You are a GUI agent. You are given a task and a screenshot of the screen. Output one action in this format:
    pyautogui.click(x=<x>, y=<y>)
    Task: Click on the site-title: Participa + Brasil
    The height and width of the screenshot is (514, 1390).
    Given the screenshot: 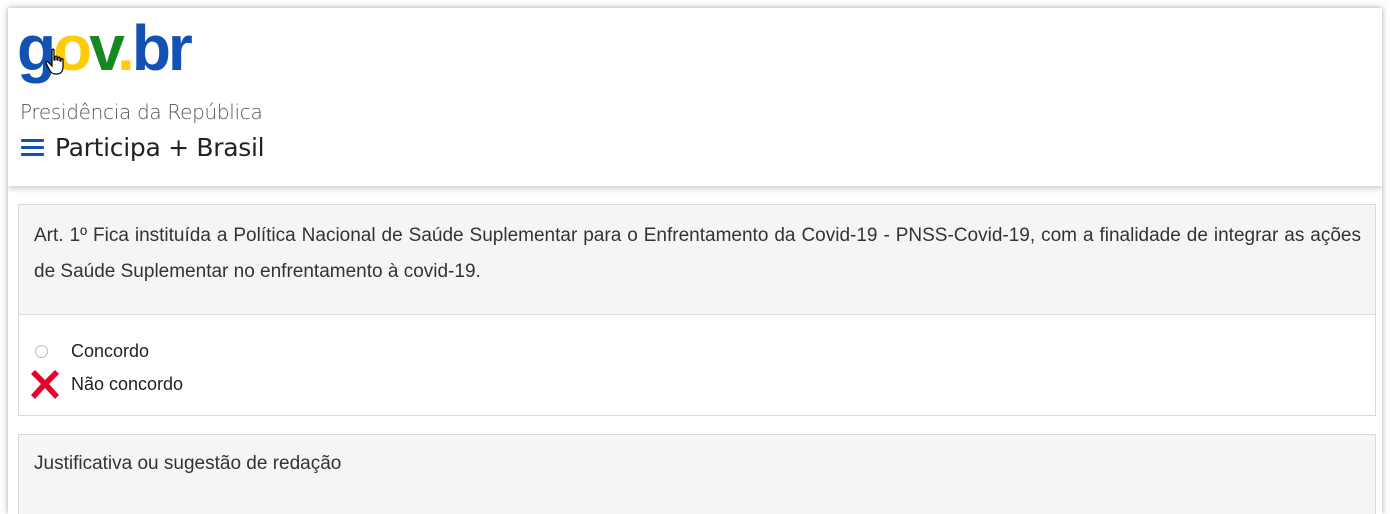 What is the action you would take?
    pyautogui.click(x=160, y=147)
    